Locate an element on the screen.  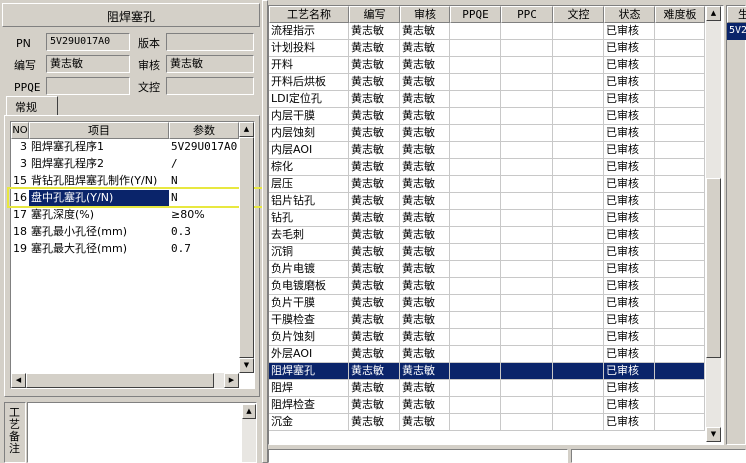
doc-control-field is located at coordinates (210, 86).